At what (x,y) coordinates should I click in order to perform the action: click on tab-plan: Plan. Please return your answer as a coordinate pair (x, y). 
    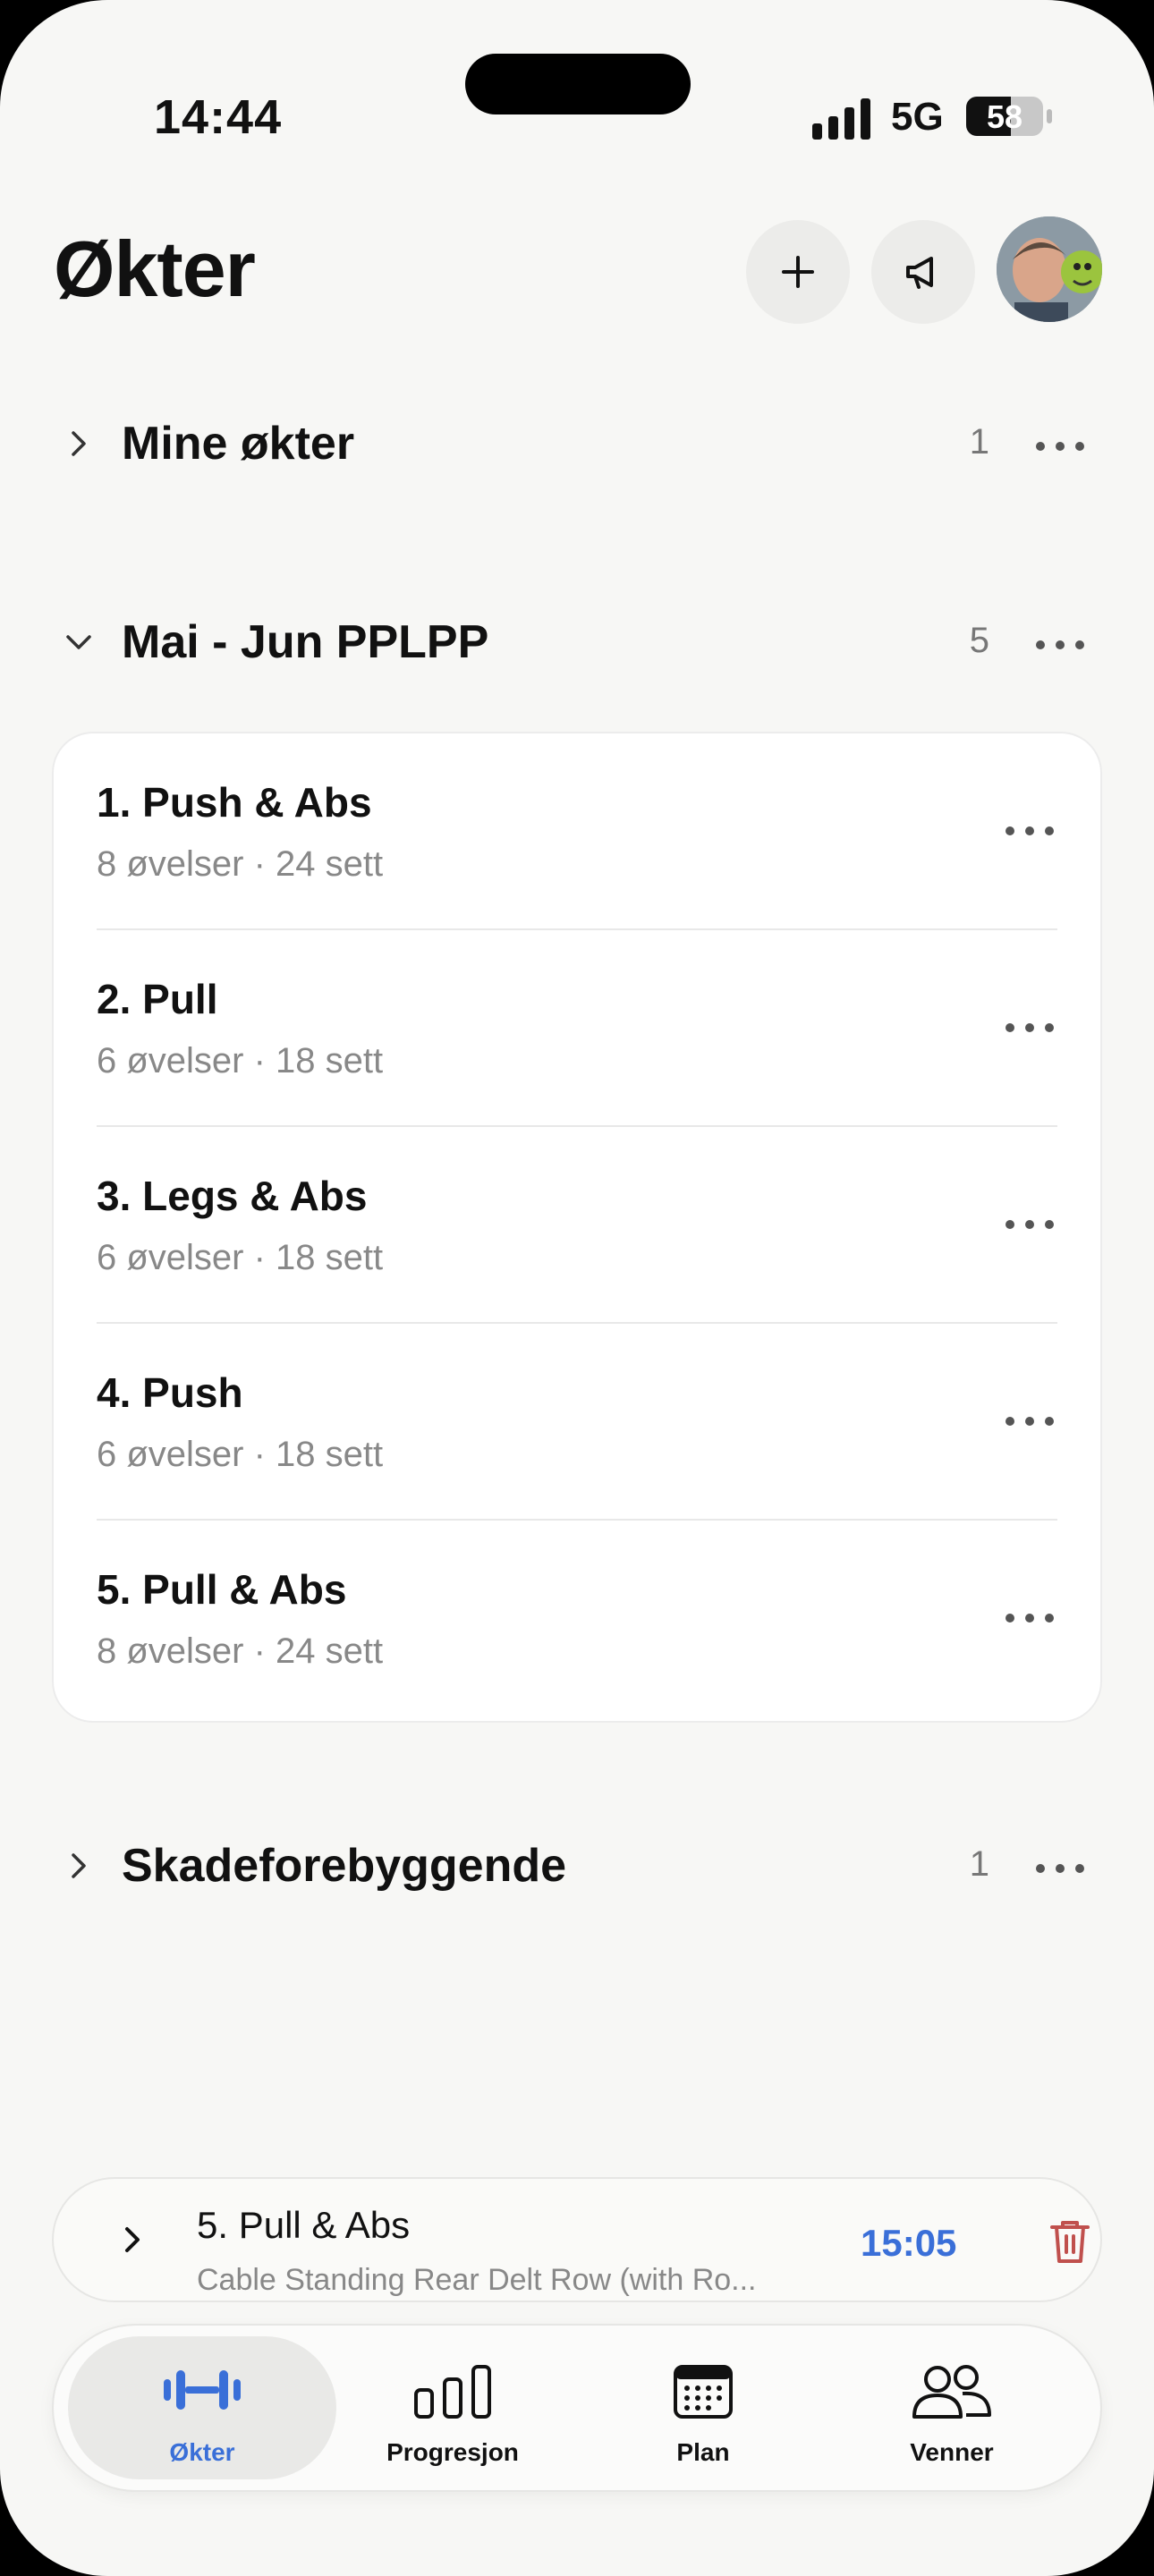
    Looking at the image, I should click on (703, 2407).